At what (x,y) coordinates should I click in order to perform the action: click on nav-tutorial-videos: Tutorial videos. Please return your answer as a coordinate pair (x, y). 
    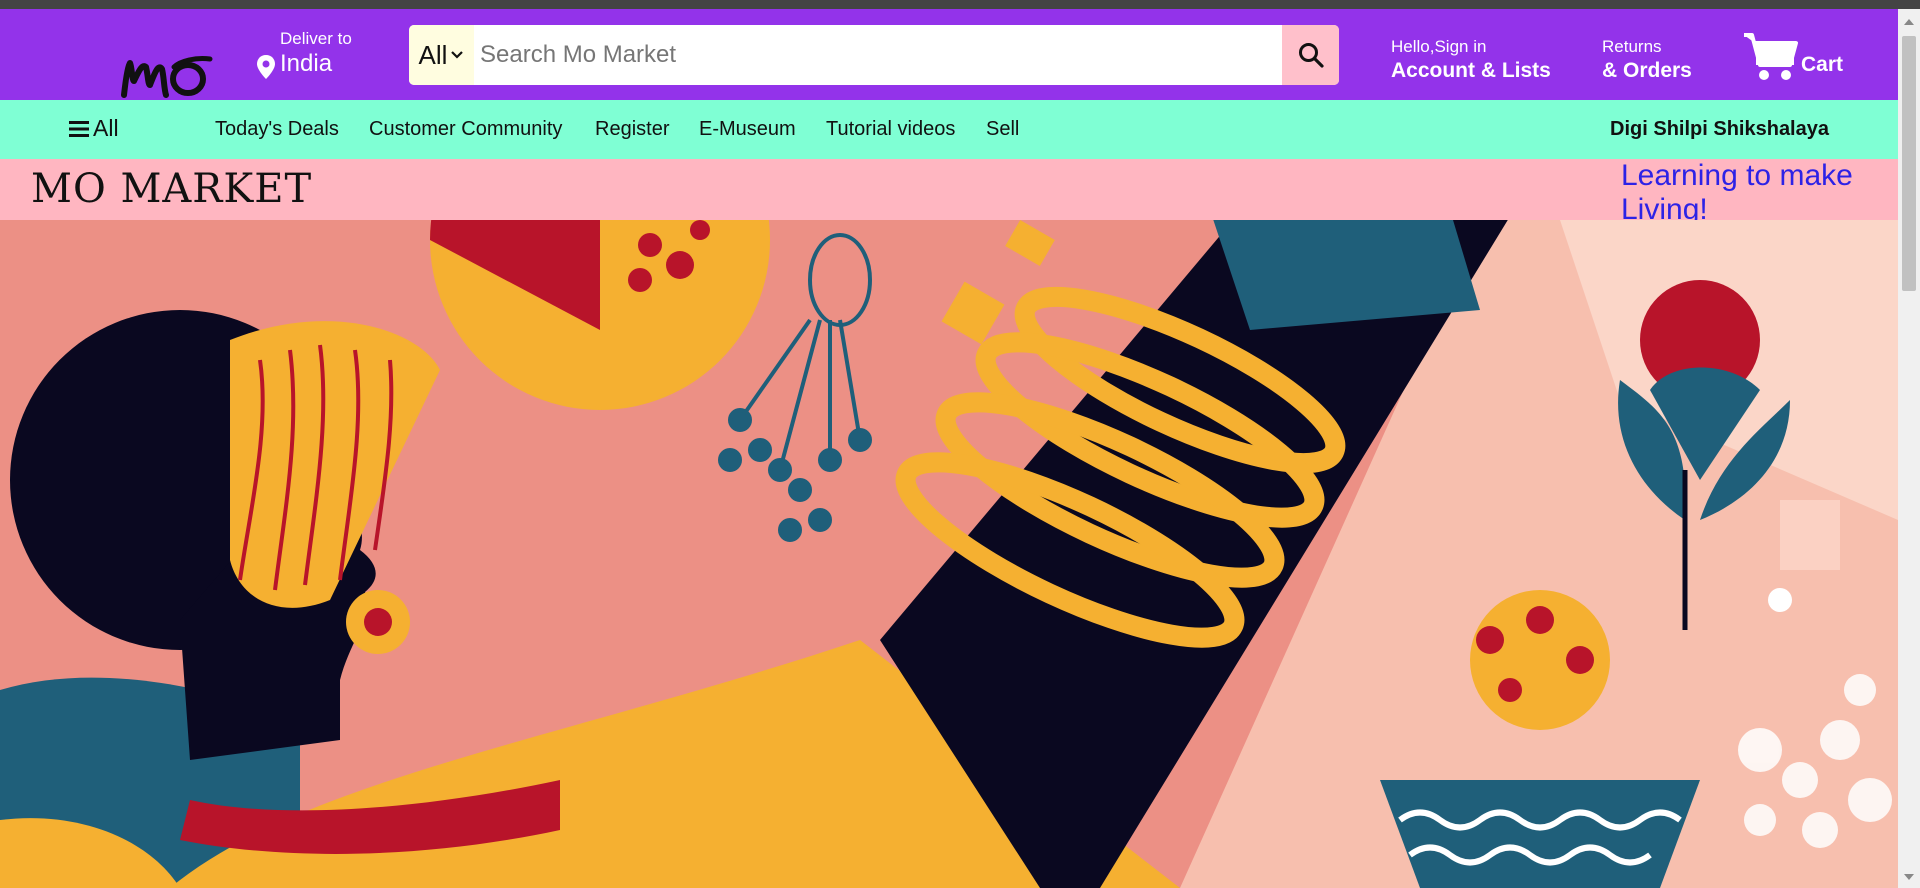
    Looking at the image, I should click on (890, 129).